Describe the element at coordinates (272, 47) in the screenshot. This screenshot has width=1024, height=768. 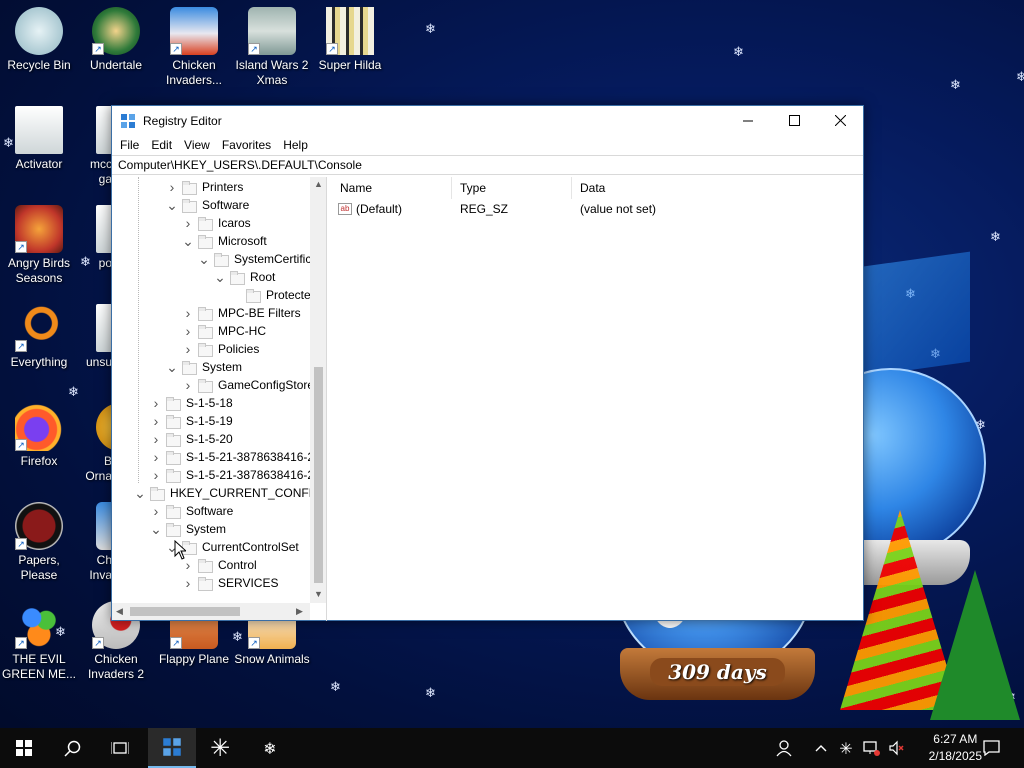
I see `desktop-icon-island-wars: ↗ Island Wars 2 Xmas` at that location.